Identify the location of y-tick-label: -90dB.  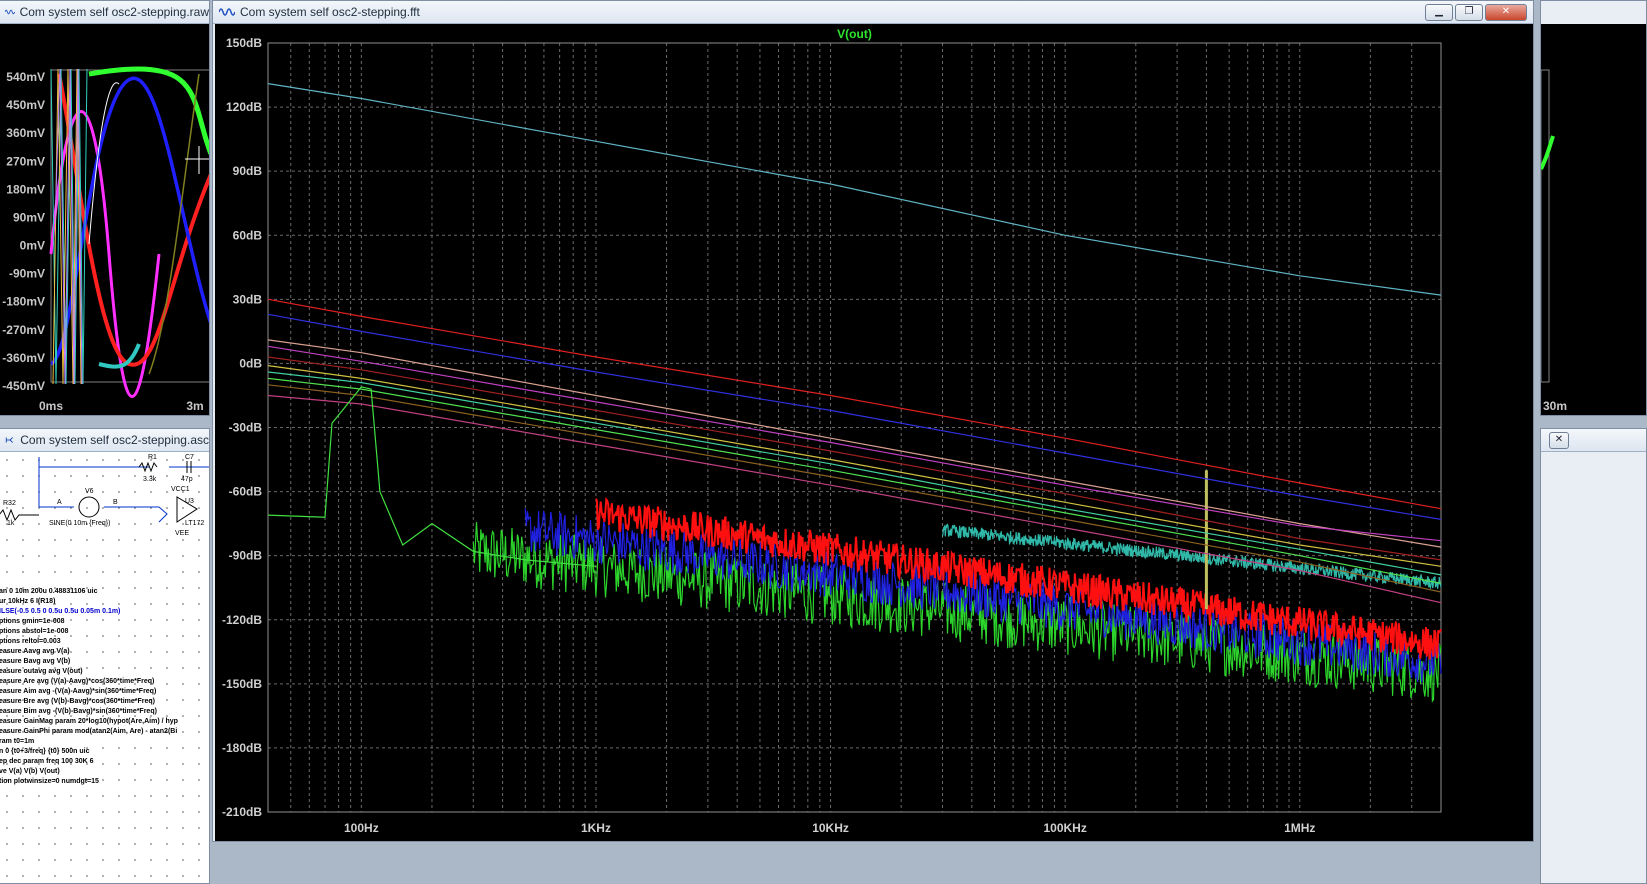
(246, 556).